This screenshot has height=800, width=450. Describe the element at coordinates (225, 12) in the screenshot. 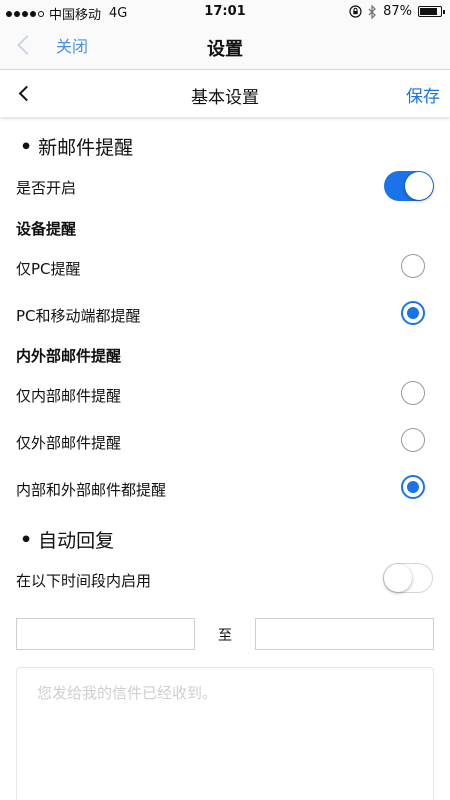

I see `status-bar: 中国移动 4G 17:01 87%` at that location.